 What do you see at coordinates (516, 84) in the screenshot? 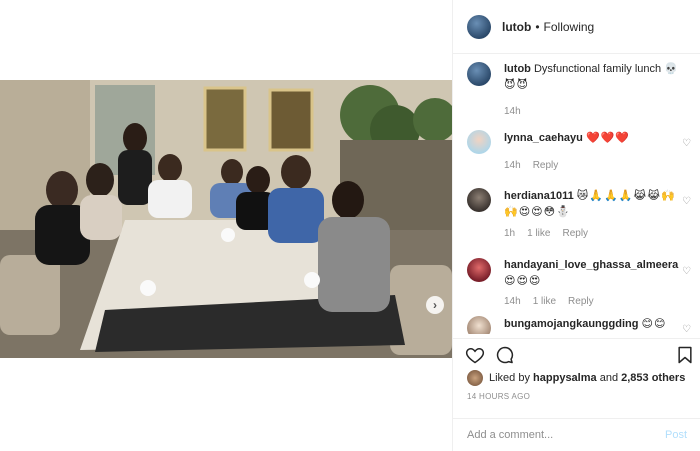
I see `caption-emojis: 😈😈` at bounding box center [516, 84].